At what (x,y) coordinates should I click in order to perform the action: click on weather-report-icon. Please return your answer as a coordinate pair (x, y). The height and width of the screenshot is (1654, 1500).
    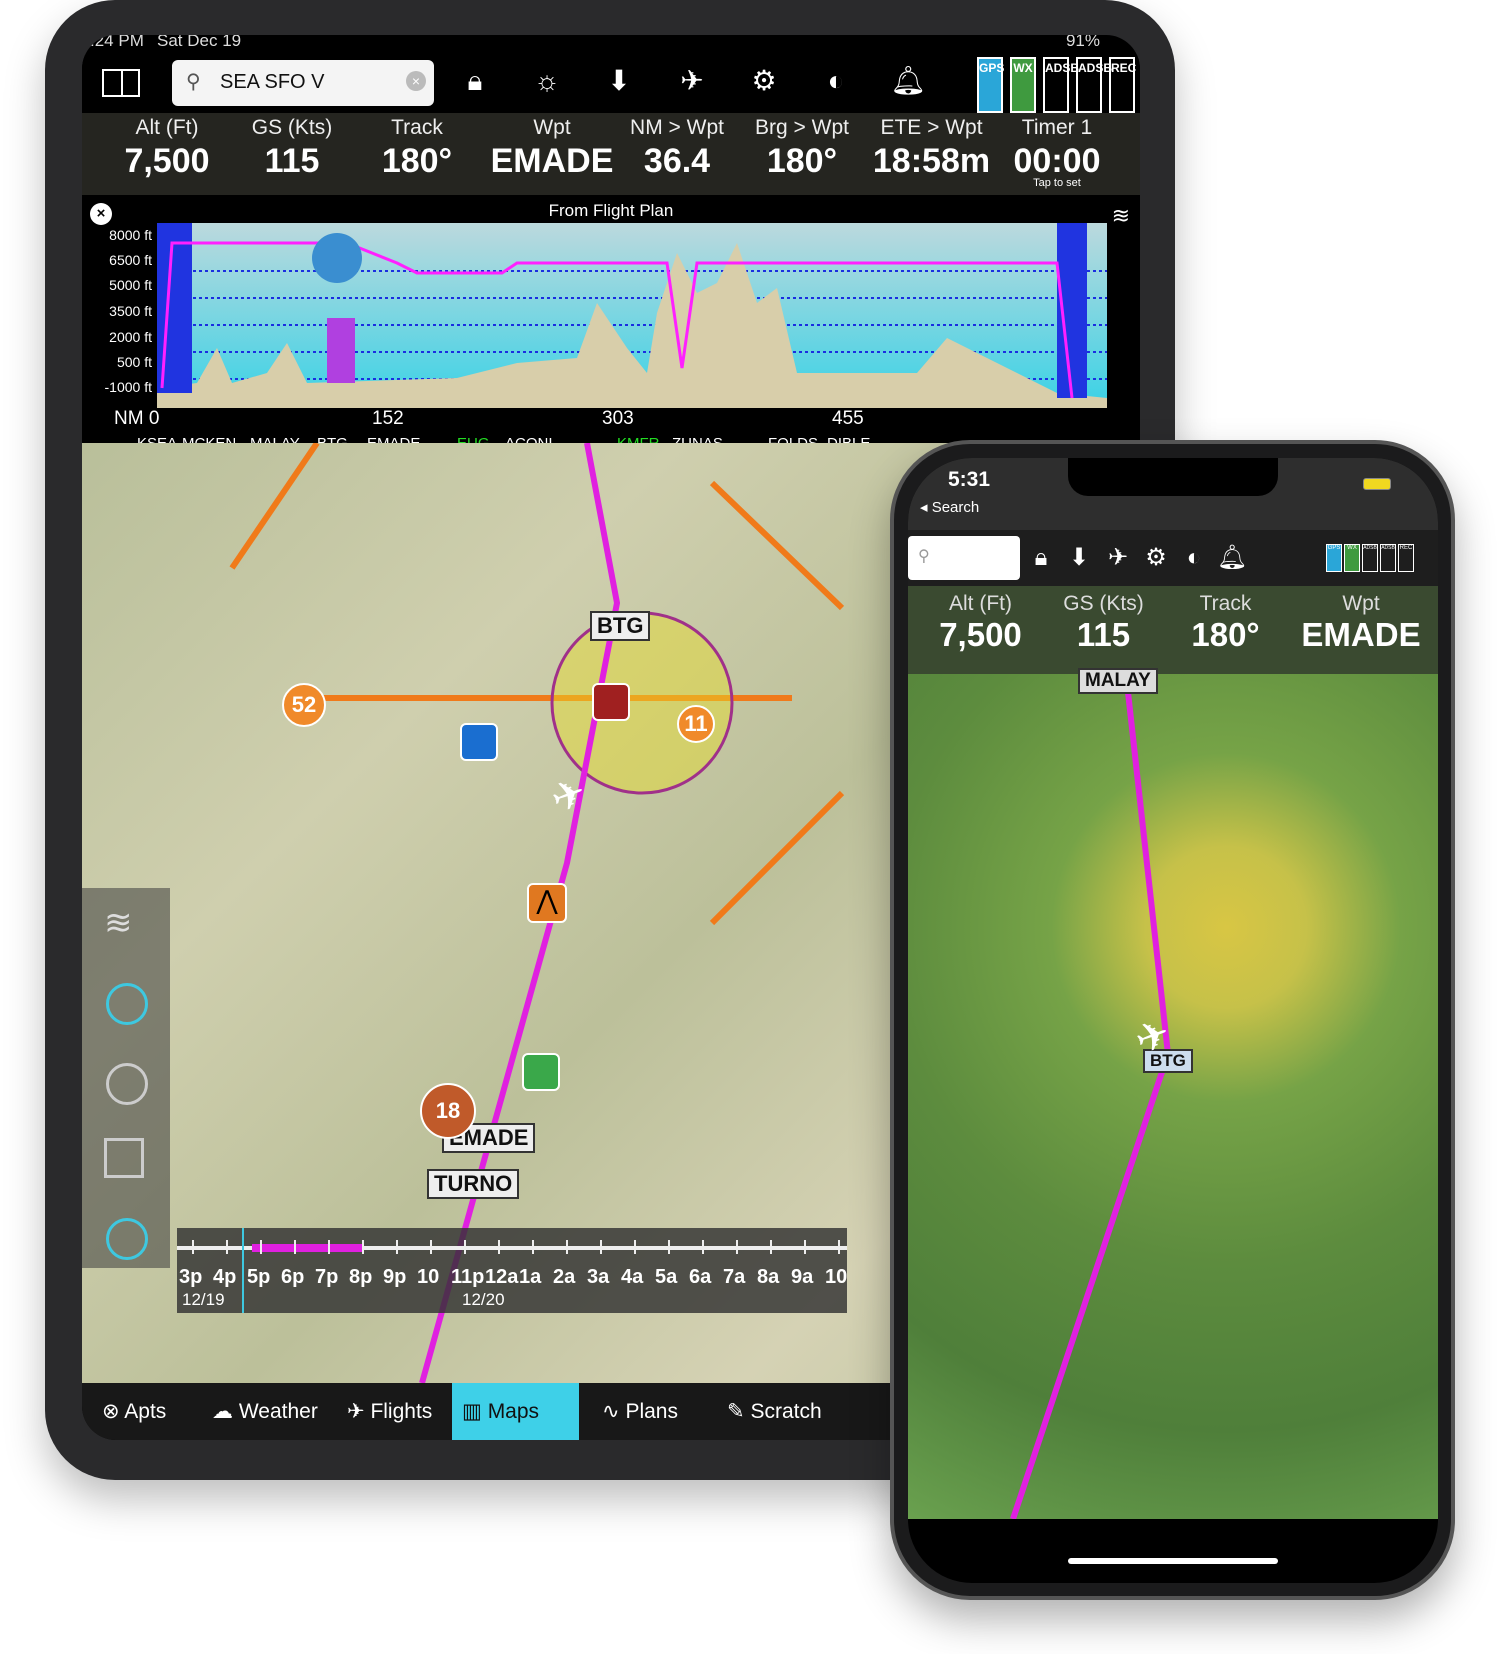
    Looking at the image, I should click on (479, 742).